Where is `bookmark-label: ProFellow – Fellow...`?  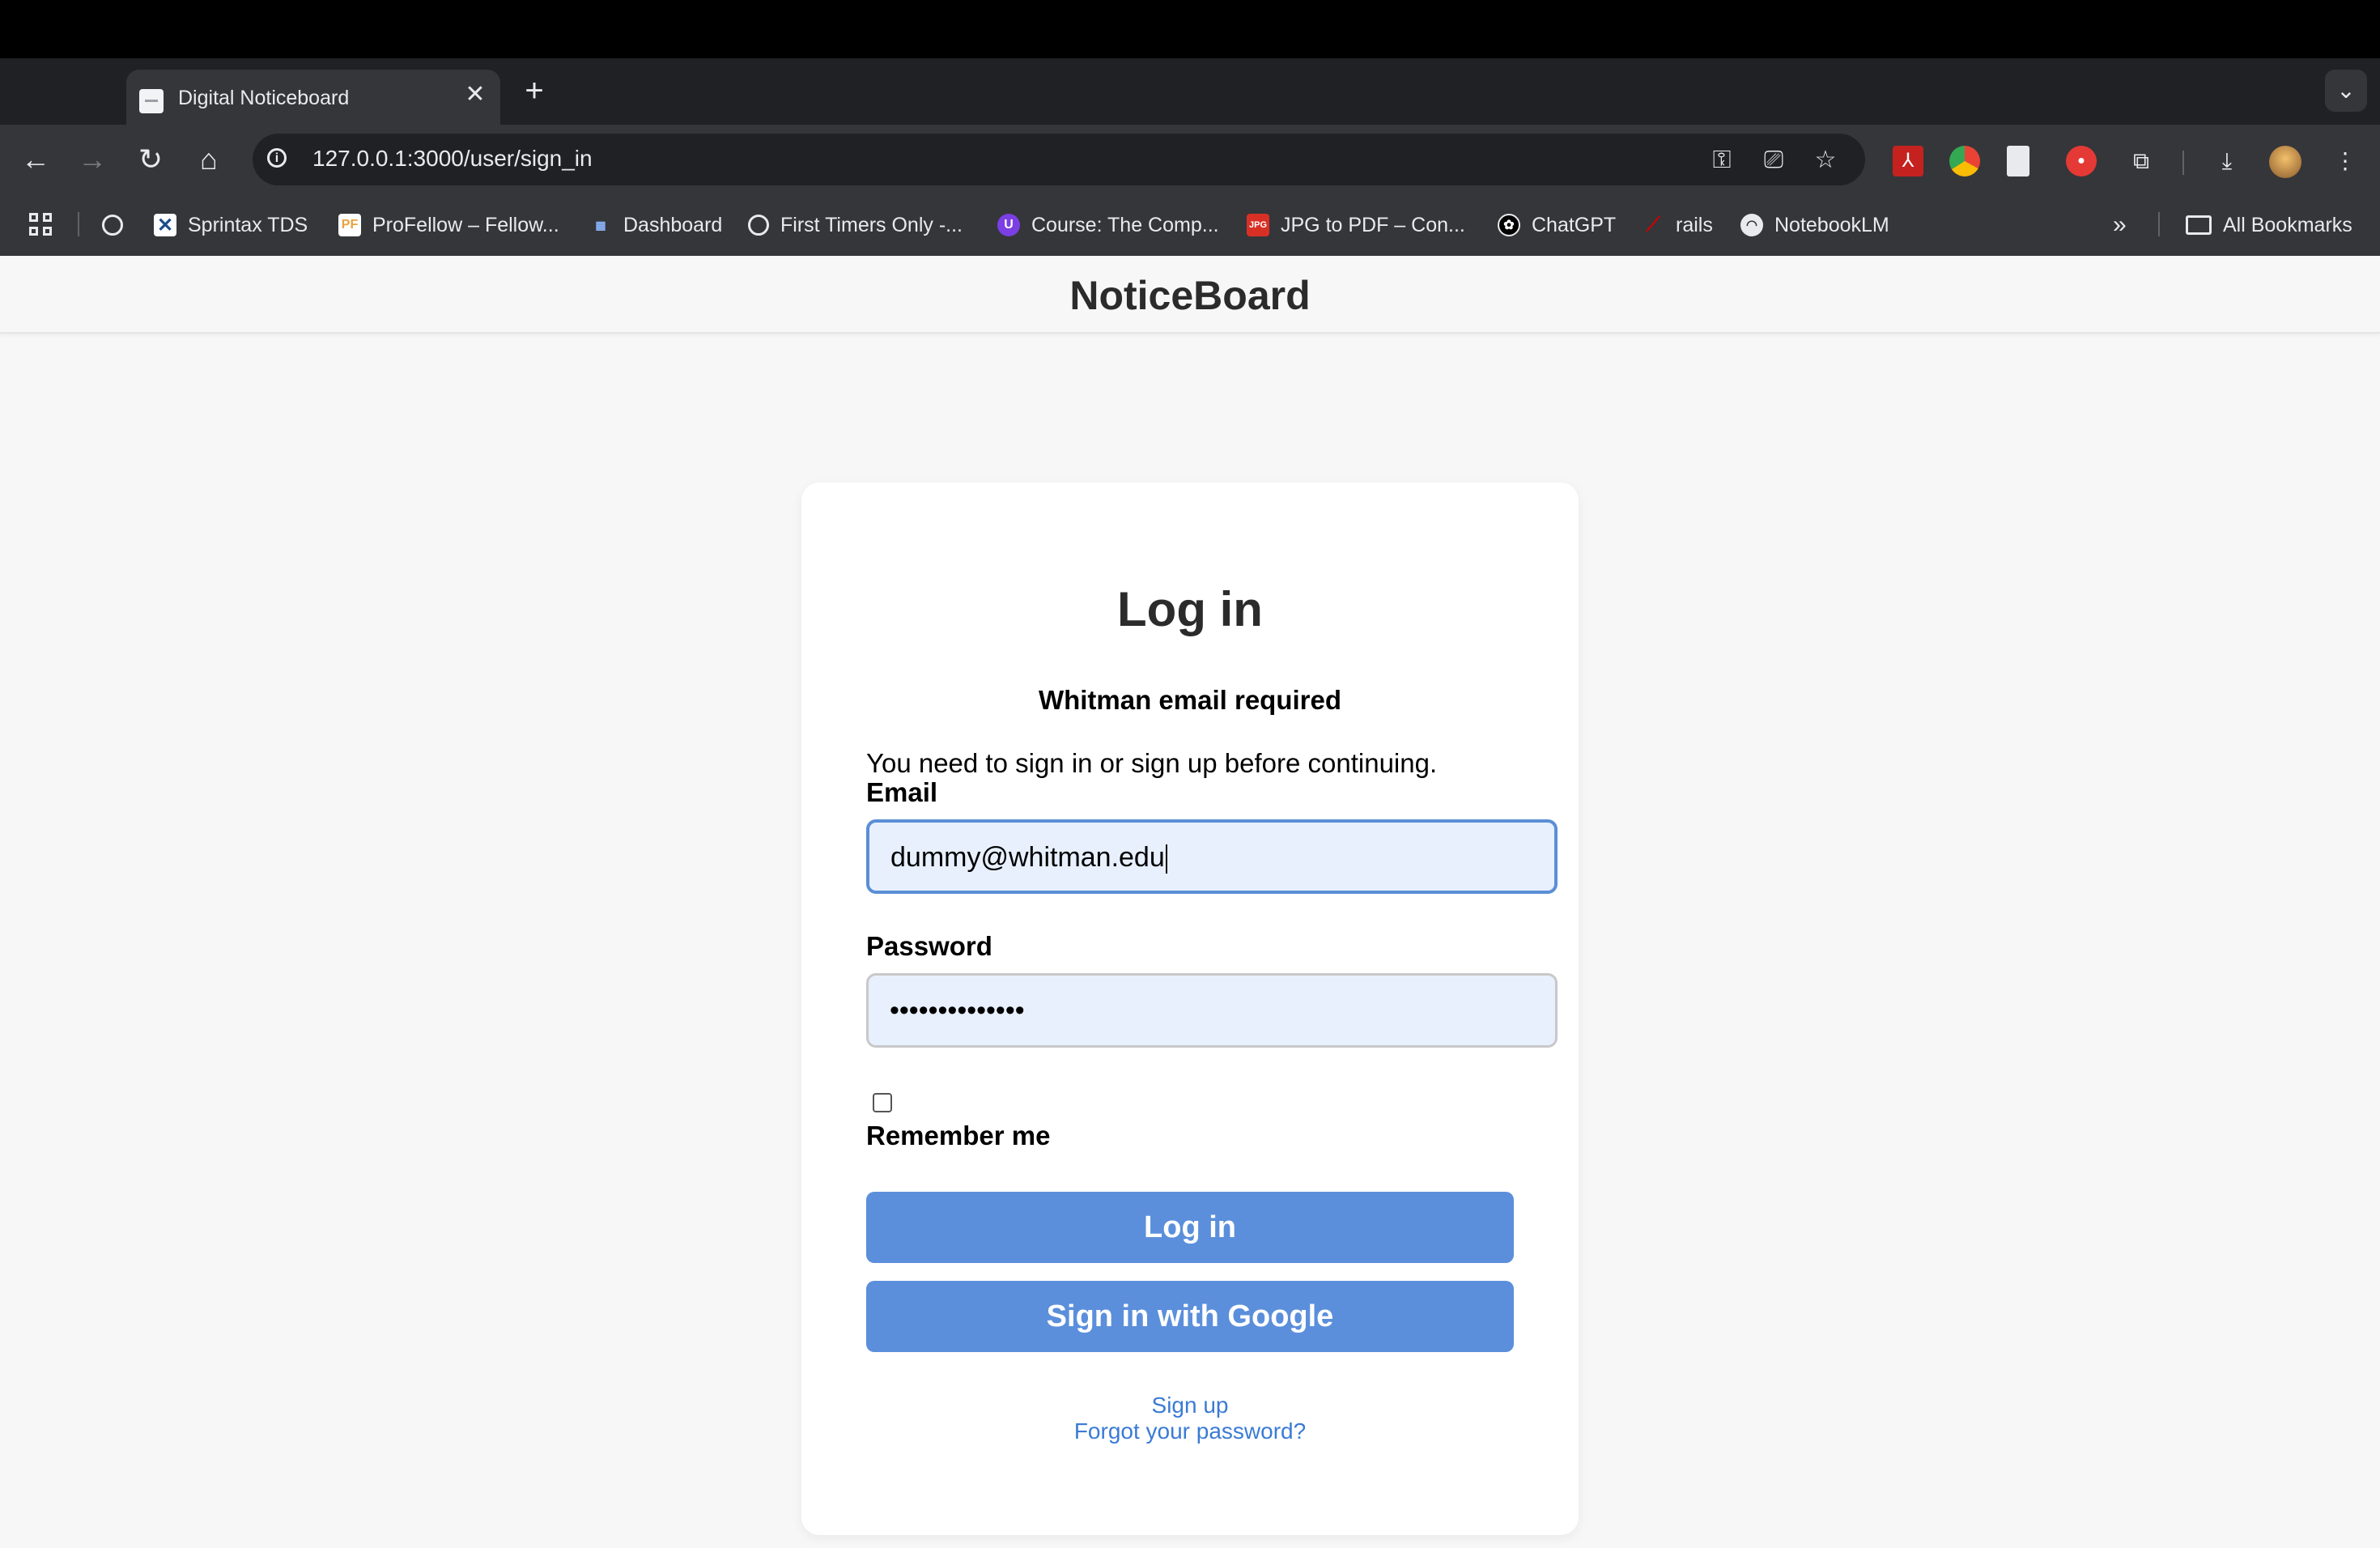
bookmark-label: ProFellow – Fellow... is located at coordinates (465, 224).